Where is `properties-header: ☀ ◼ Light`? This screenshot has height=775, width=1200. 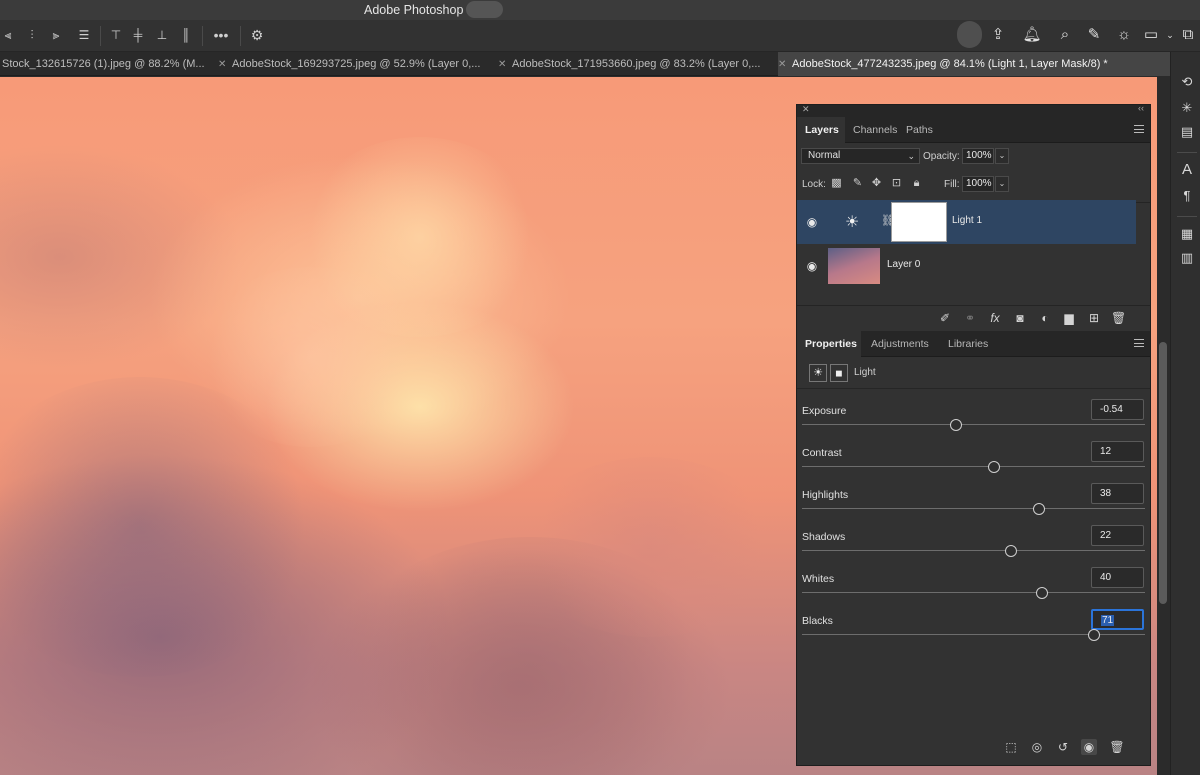
properties-header: ☀ ◼ Light is located at coordinates (973, 373).